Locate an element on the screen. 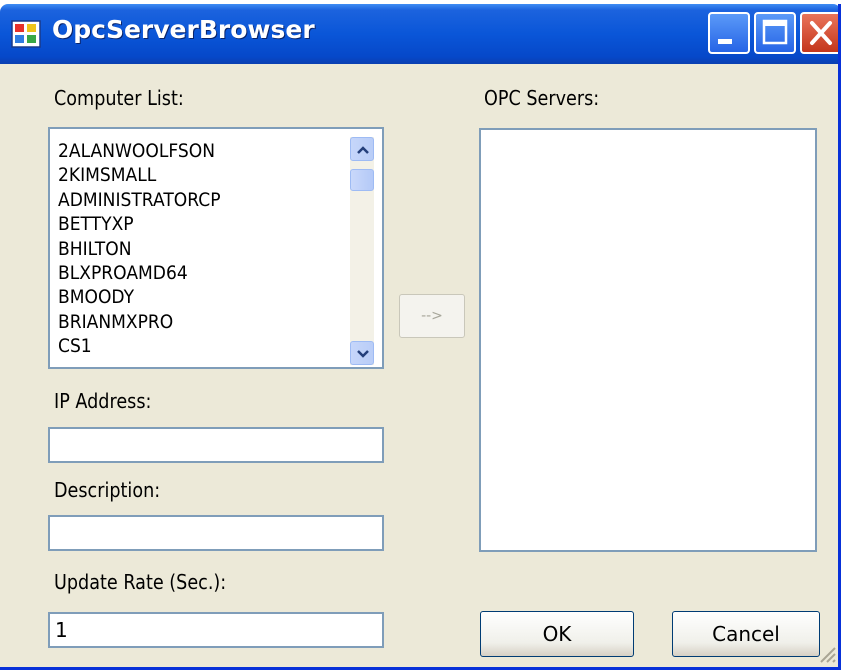  update-rate-label: Update Rate (Sec.): is located at coordinates (140, 582).